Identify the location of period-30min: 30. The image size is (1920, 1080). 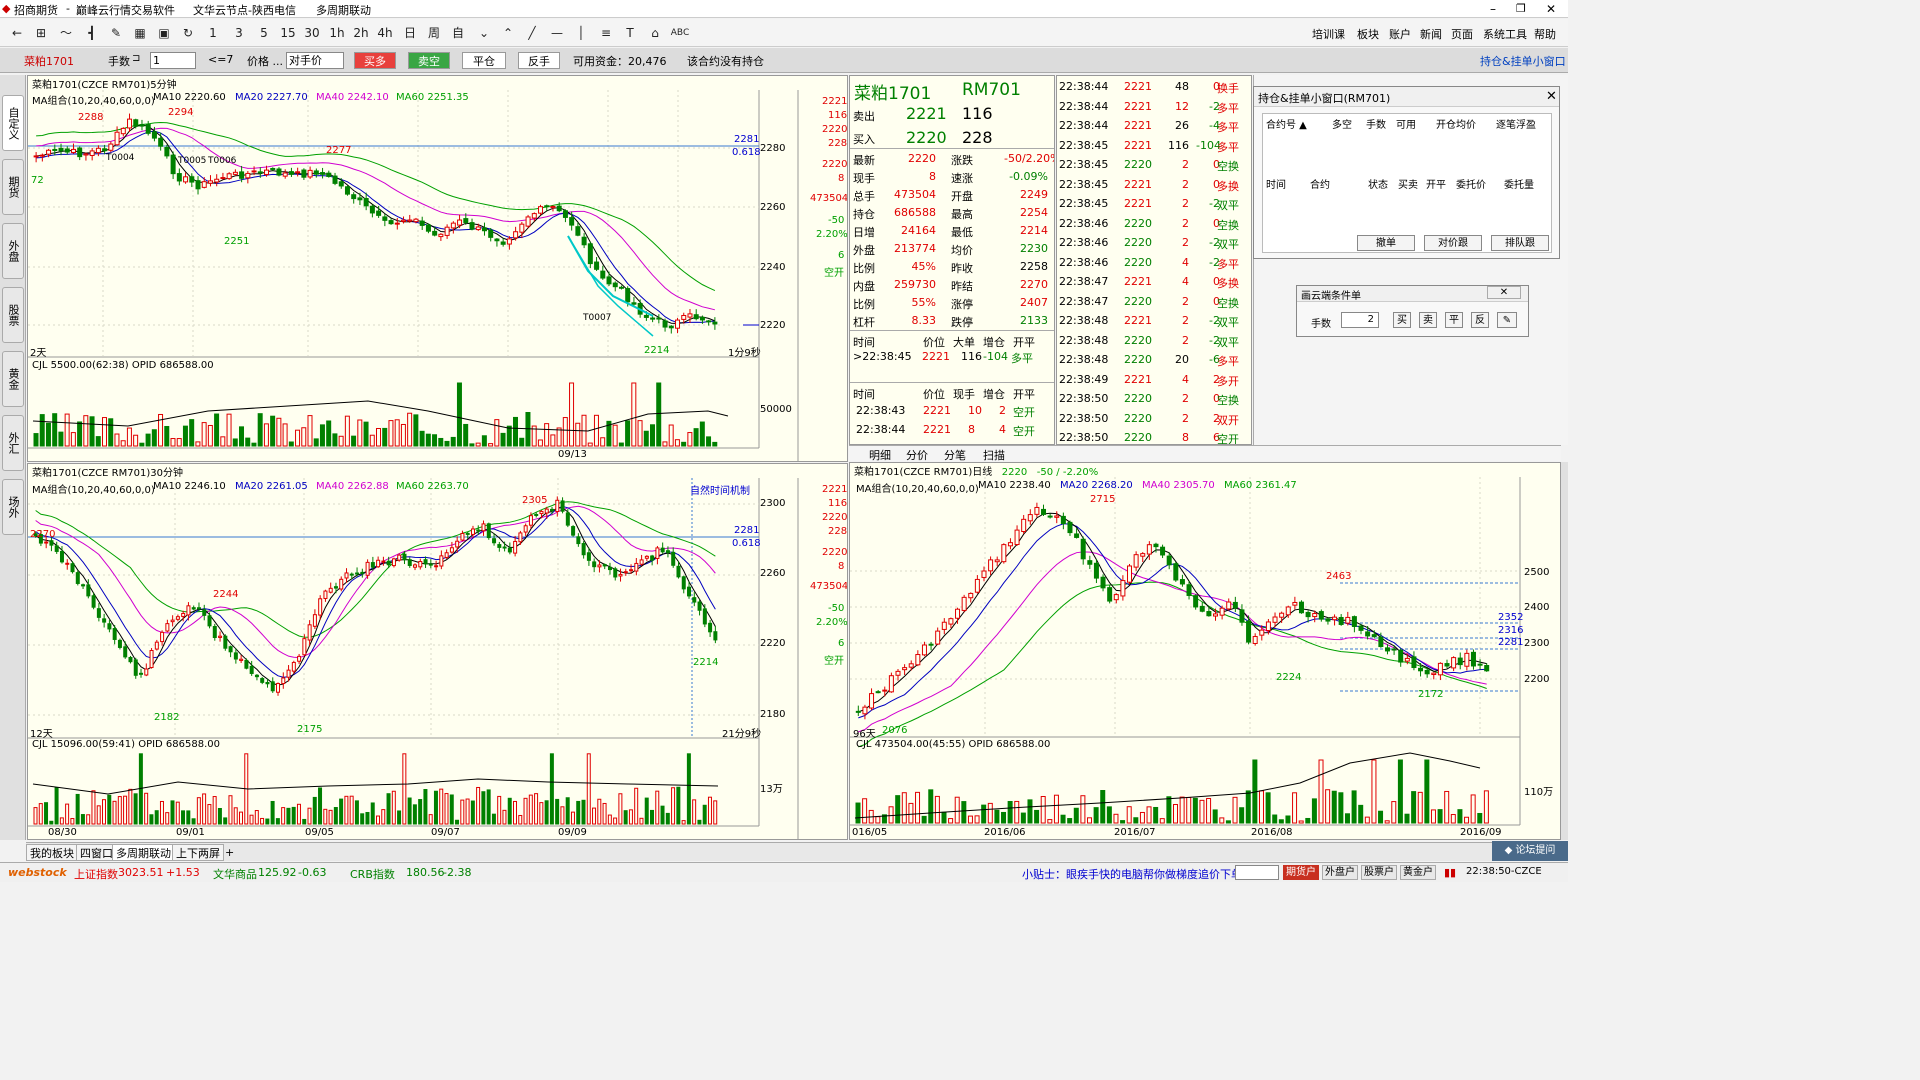
(312, 33).